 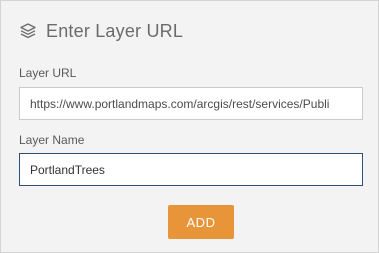 I want to click on panel-header: Enter Layer URL, so click(x=101, y=31).